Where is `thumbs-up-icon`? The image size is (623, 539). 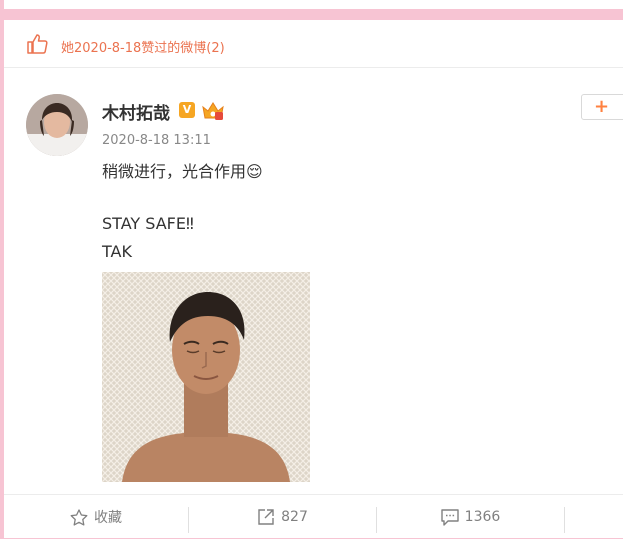
thumbs-up-icon is located at coordinates (37, 44).